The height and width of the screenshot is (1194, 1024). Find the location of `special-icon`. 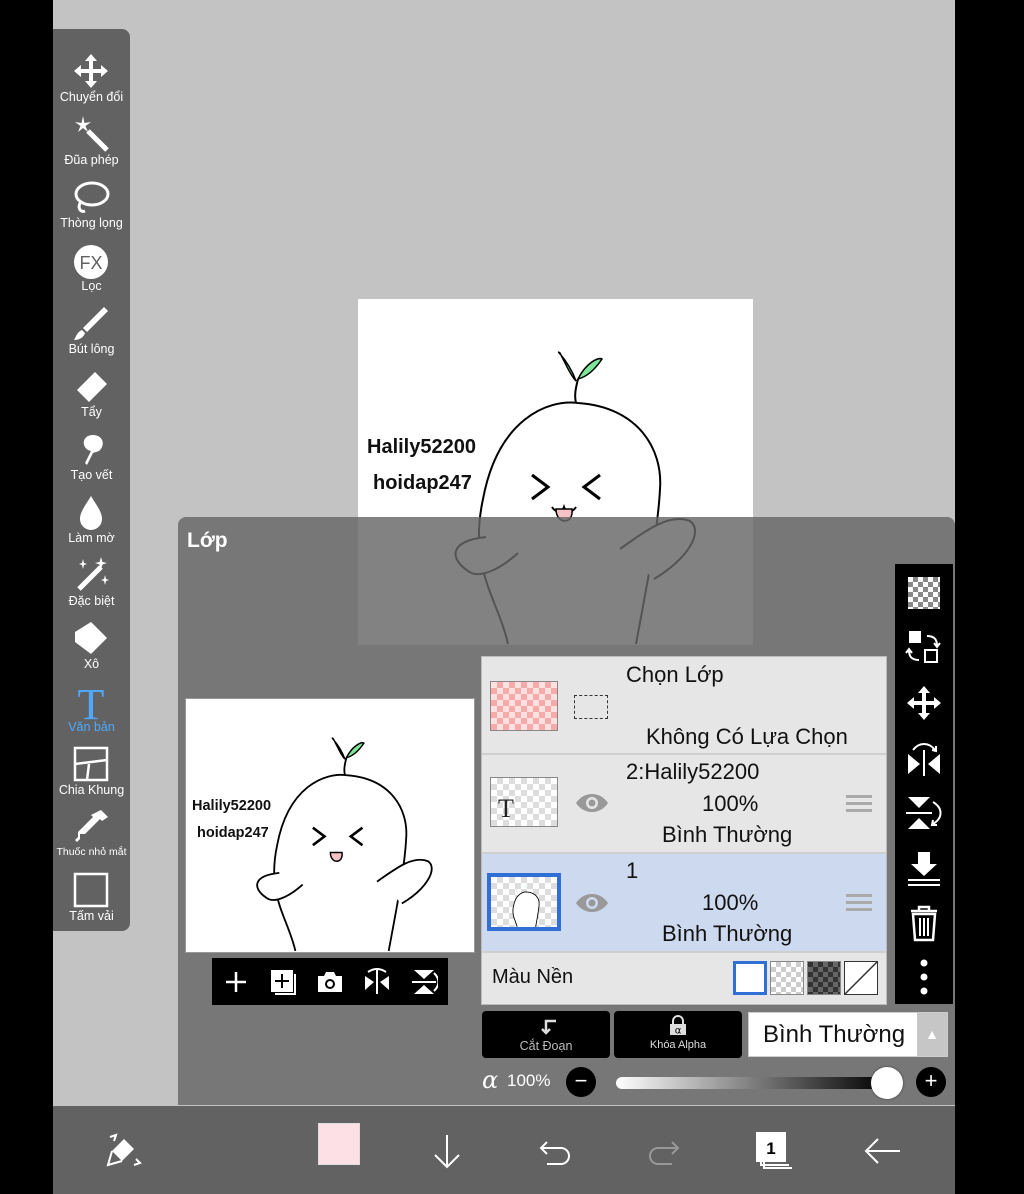

special-icon is located at coordinates (93, 574).